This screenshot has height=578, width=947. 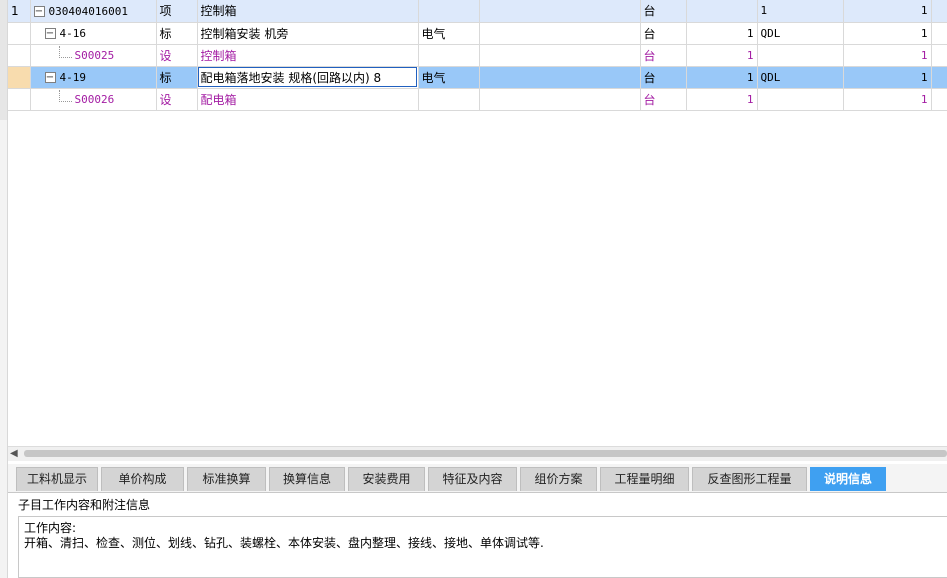 I want to click on tab-features: 特征及内容, so click(x=472, y=479).